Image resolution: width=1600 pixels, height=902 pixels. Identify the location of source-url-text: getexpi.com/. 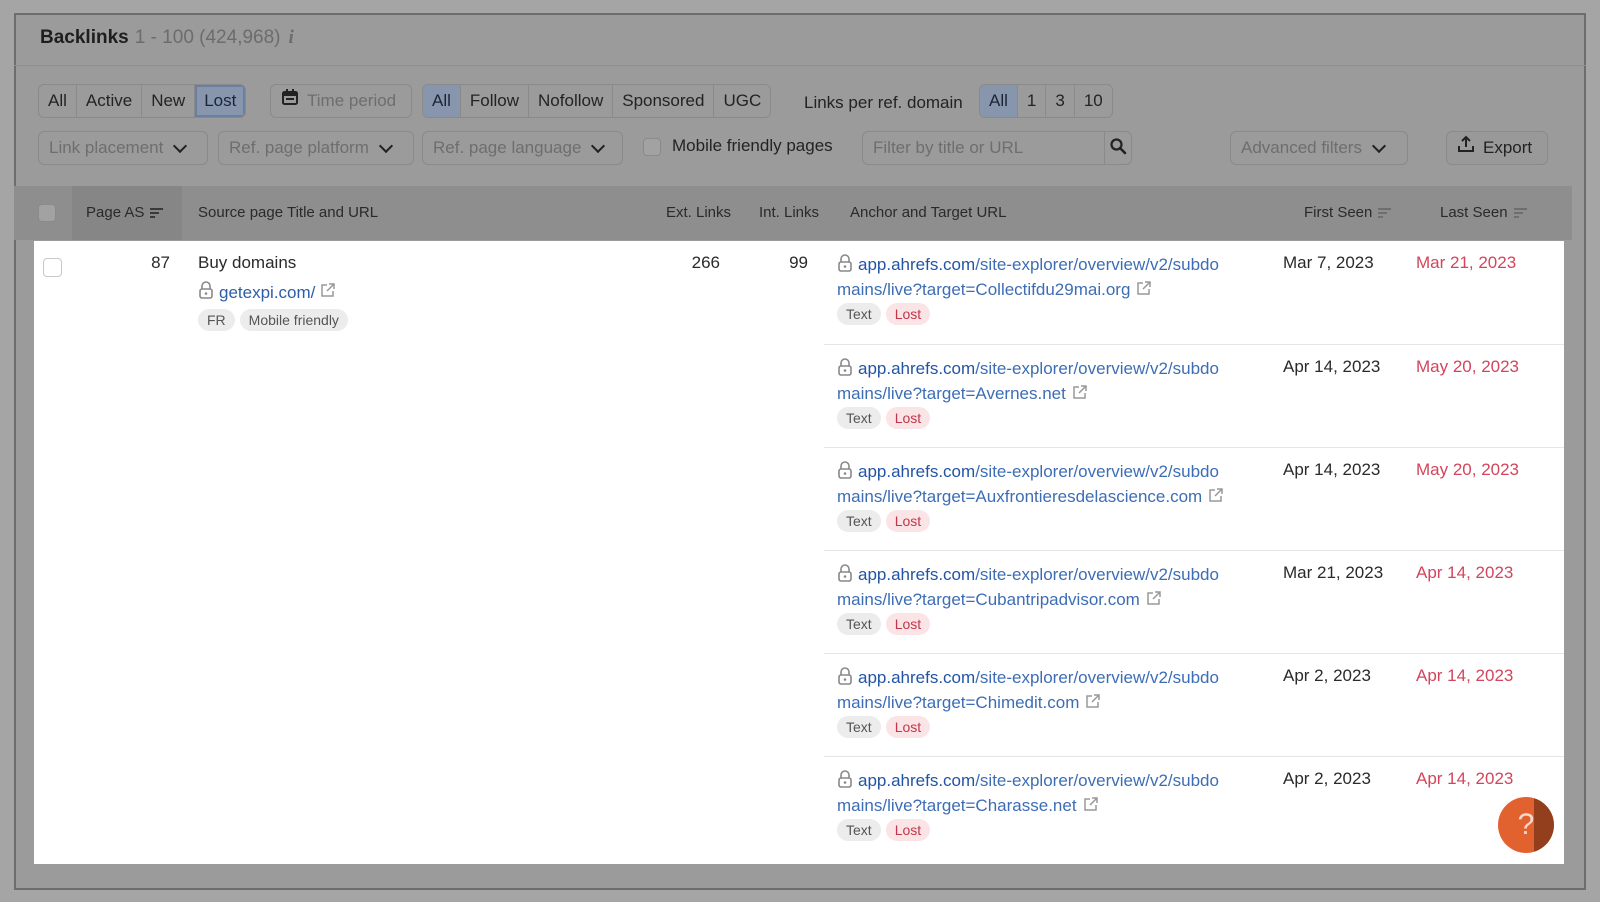
(267, 292).